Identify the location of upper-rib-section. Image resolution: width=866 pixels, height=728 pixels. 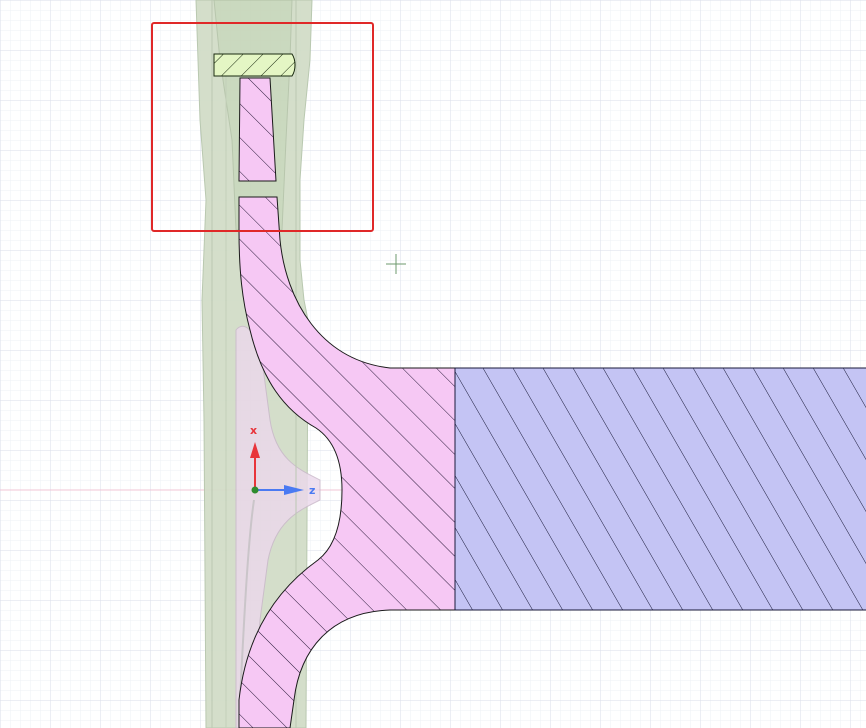
(257, 129).